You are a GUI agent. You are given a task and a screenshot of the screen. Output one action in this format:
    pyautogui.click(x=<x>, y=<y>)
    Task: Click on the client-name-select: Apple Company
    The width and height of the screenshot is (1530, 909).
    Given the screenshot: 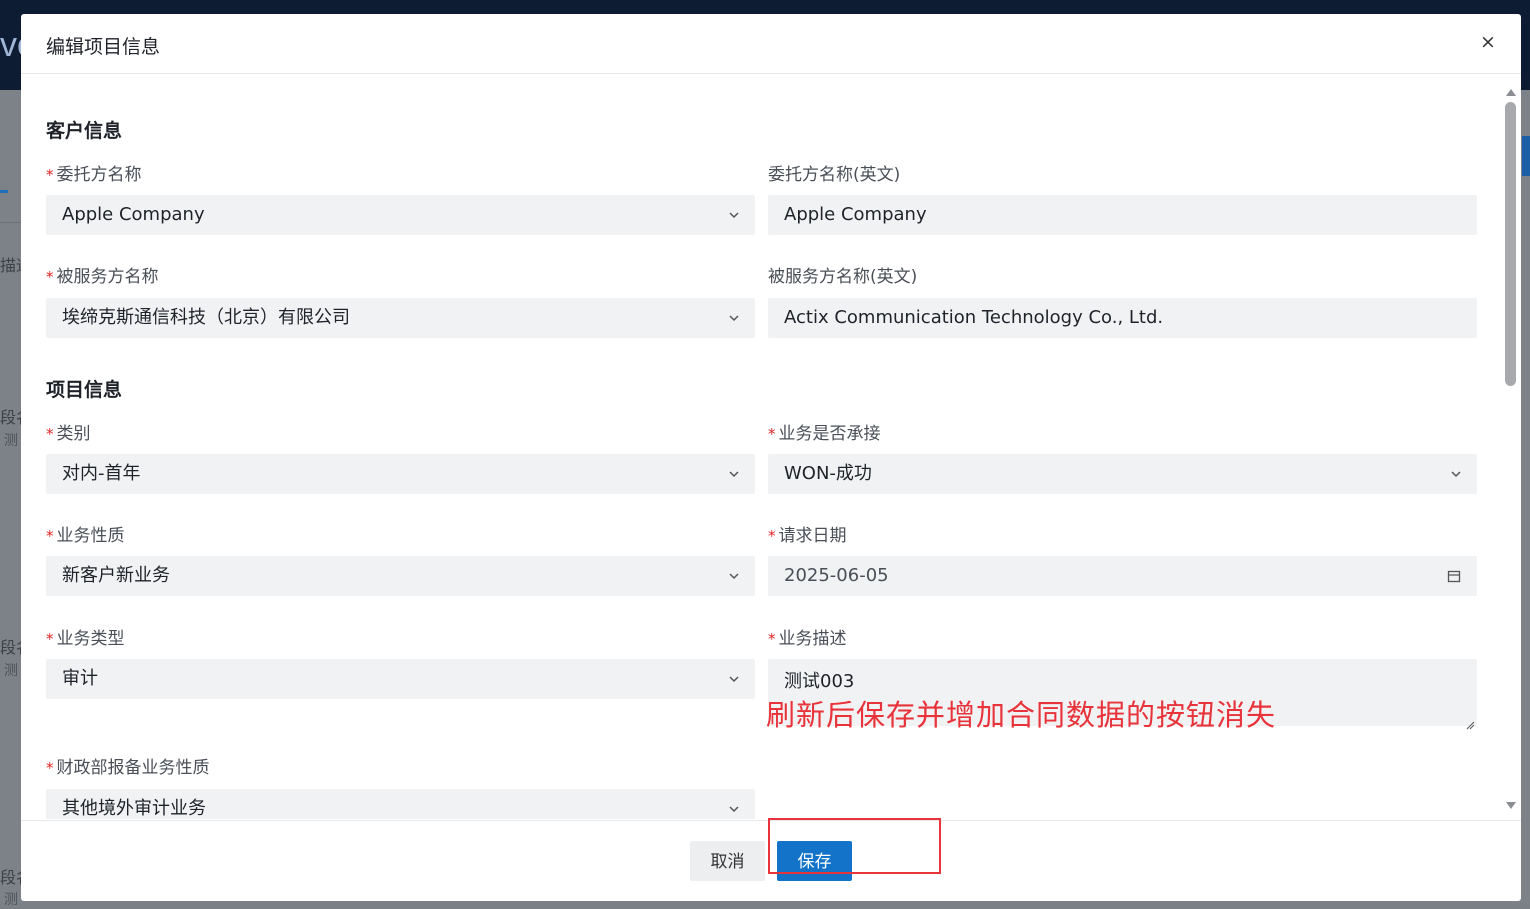 What is the action you would take?
    pyautogui.click(x=400, y=215)
    